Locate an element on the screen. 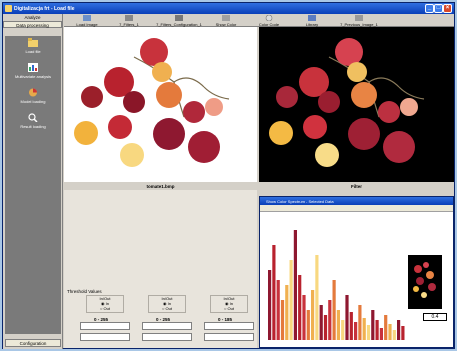  sidebar-analyze-header: Analyze is located at coordinates (32, 17).